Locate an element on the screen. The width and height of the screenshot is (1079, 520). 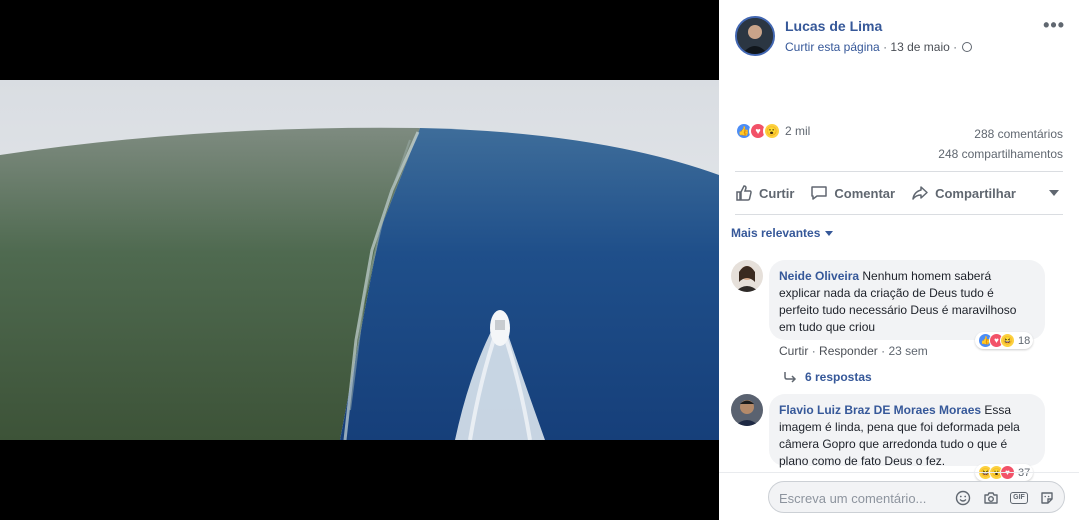
like-page-link: Curtir esta página is located at coordinates (832, 47).